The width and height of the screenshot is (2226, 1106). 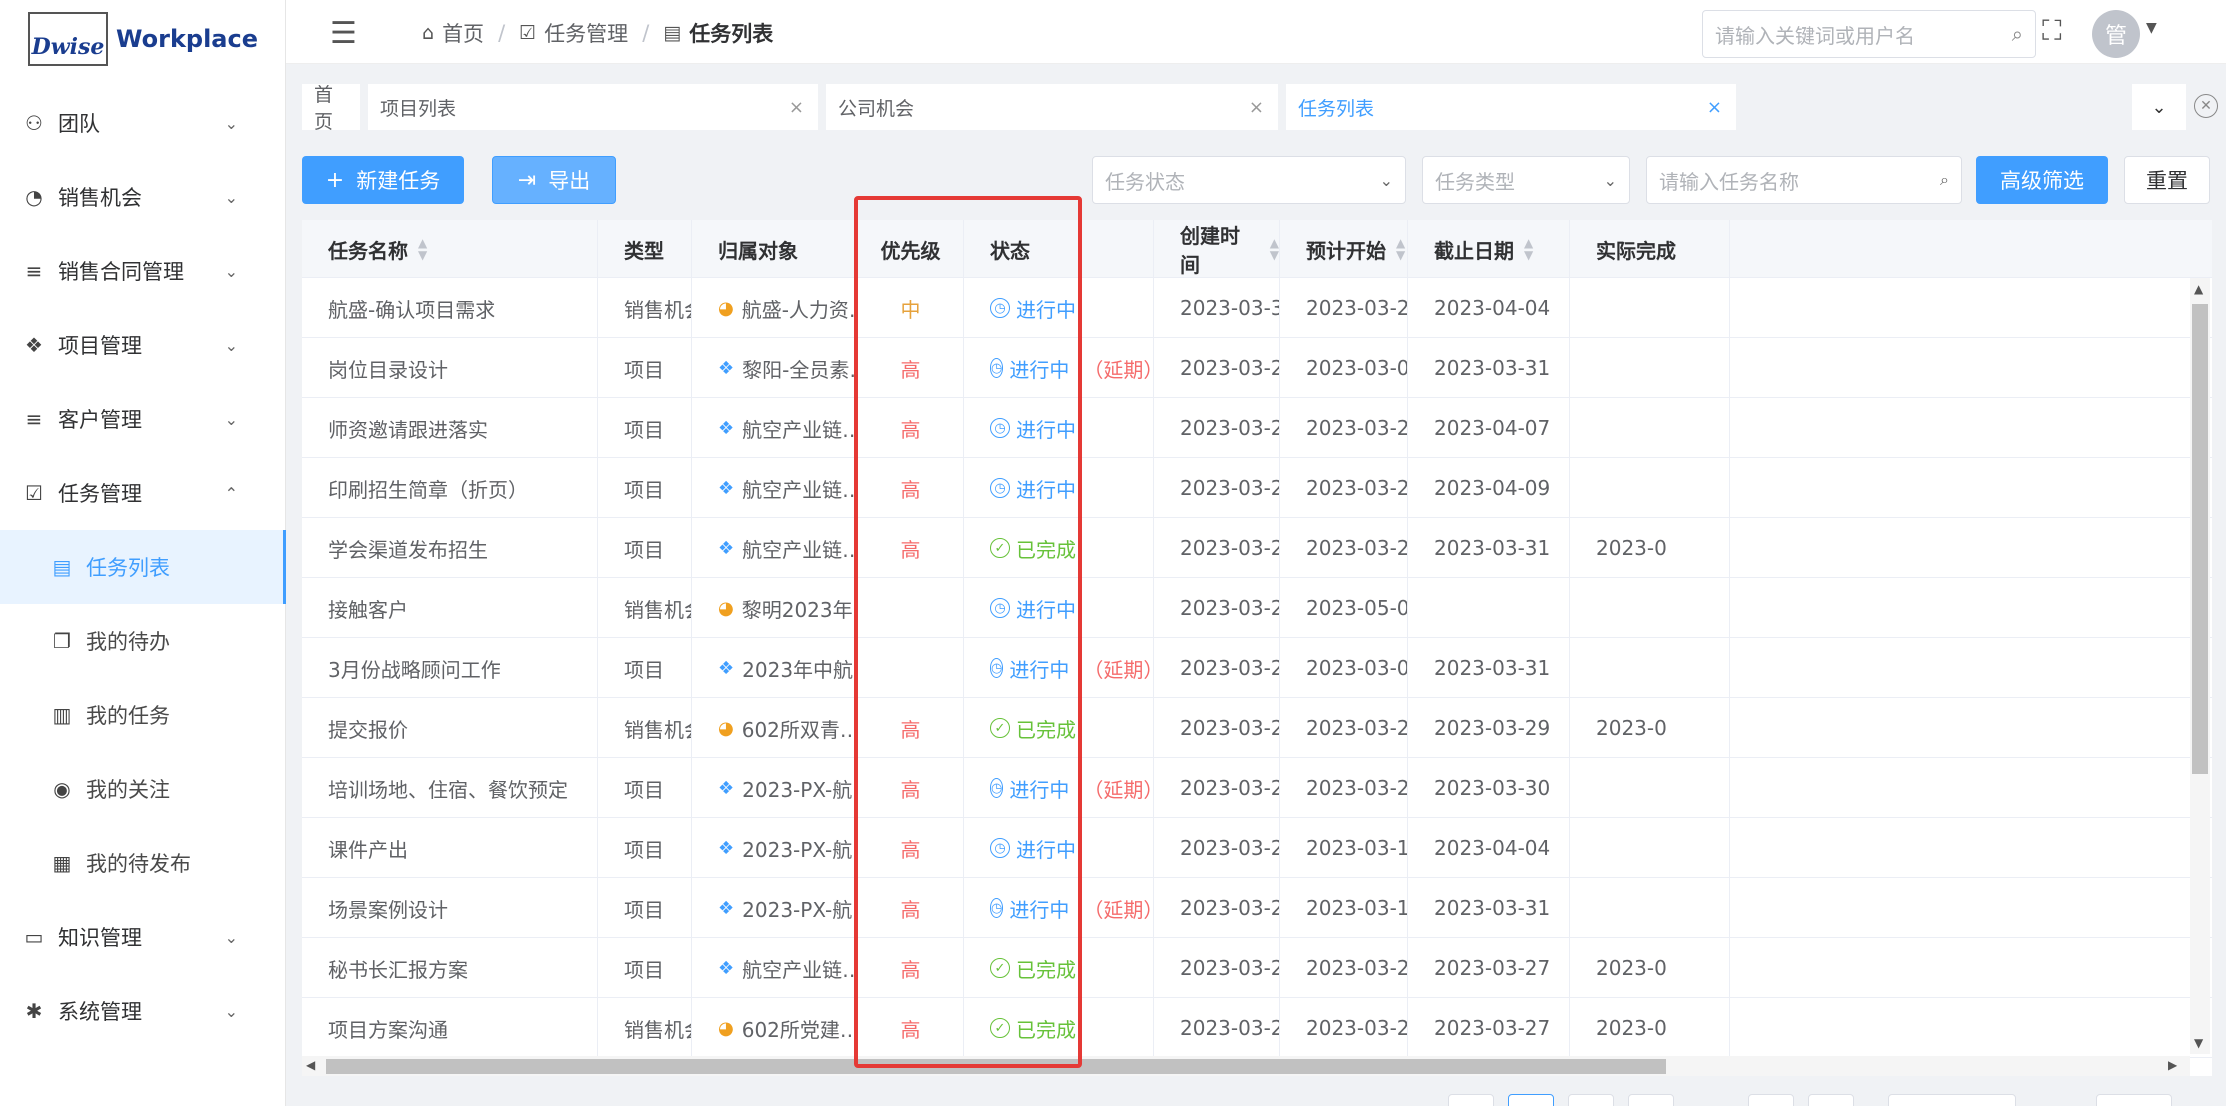 What do you see at coordinates (143, 345) in the screenshot?
I see `sidebar-item: ❖ 项目管理 ⌄` at bounding box center [143, 345].